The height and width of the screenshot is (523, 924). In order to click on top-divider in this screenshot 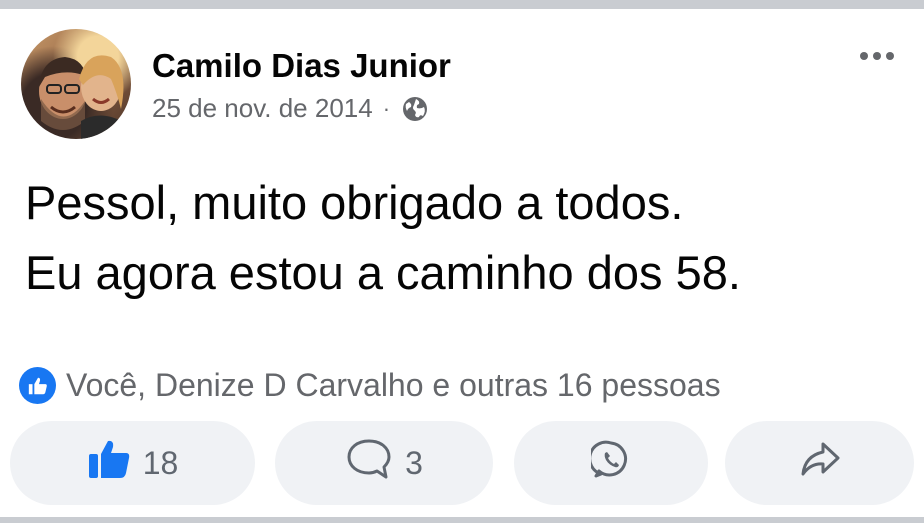, I will do `click(462, 4)`.